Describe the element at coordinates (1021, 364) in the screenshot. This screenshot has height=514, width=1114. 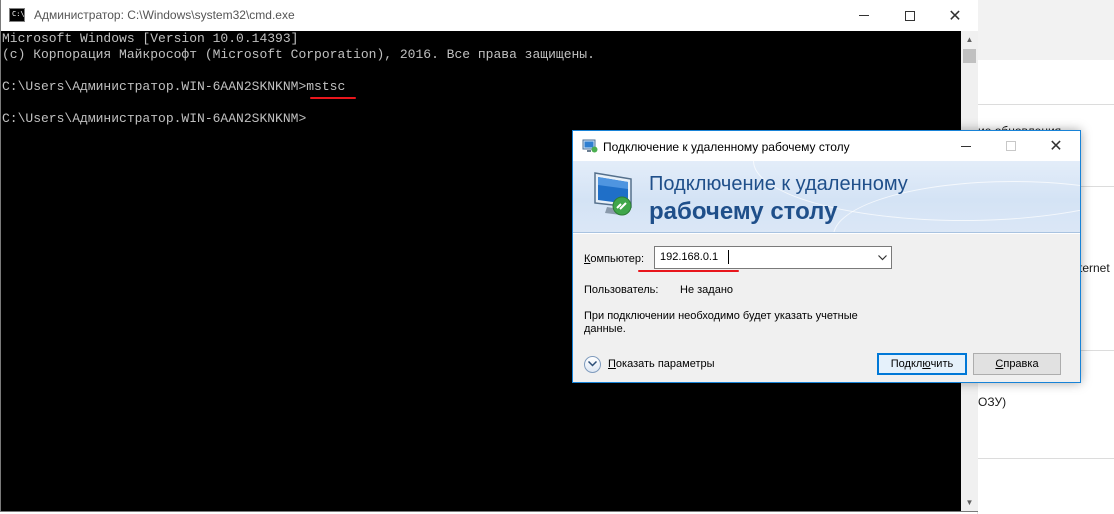
I see `help-label-text: правка` at that location.